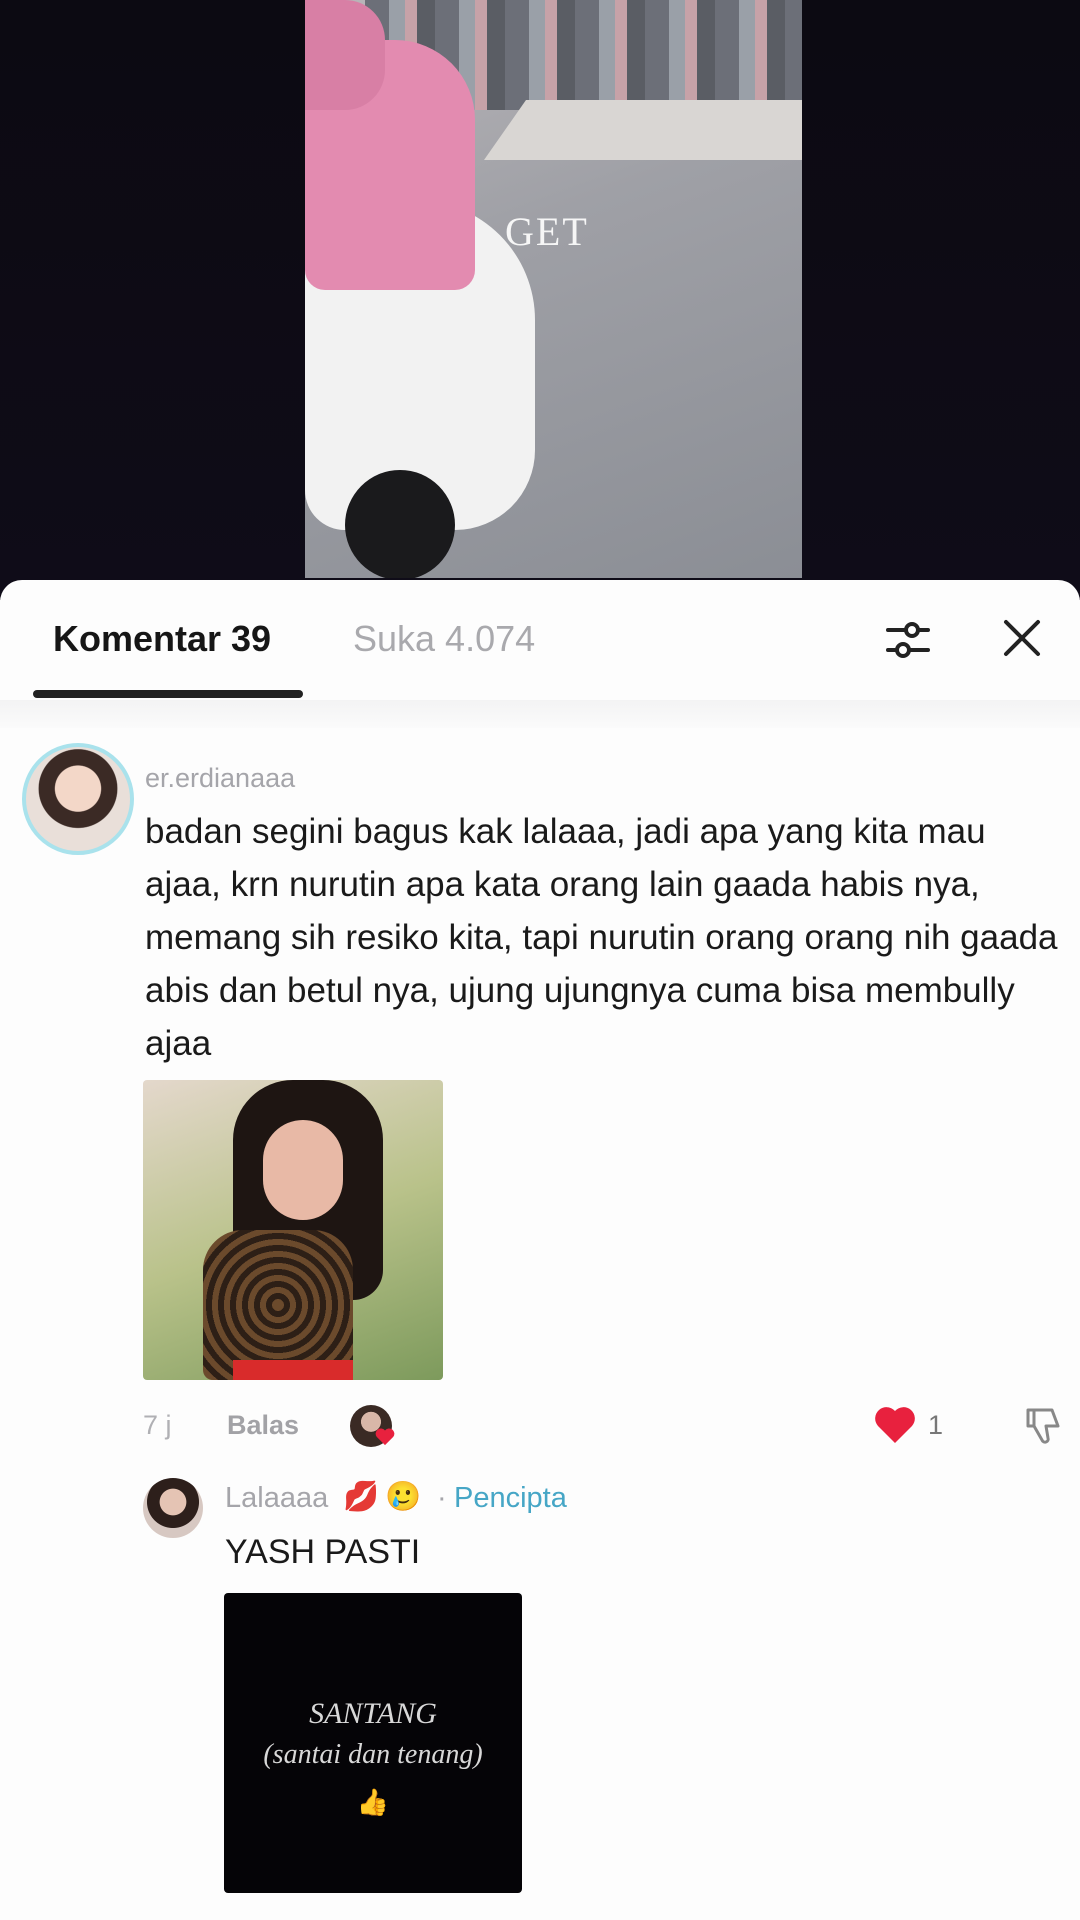 Image resolution: width=1080 pixels, height=1920 pixels. I want to click on reply-image: SANTANG (santai dan tenang) 👍, so click(373, 1743).